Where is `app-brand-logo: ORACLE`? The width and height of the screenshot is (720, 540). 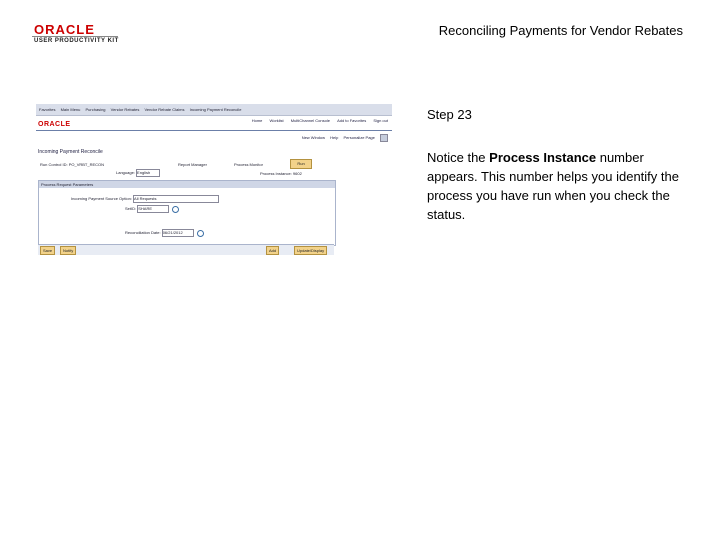 app-brand-logo: ORACLE is located at coordinates (54, 124).